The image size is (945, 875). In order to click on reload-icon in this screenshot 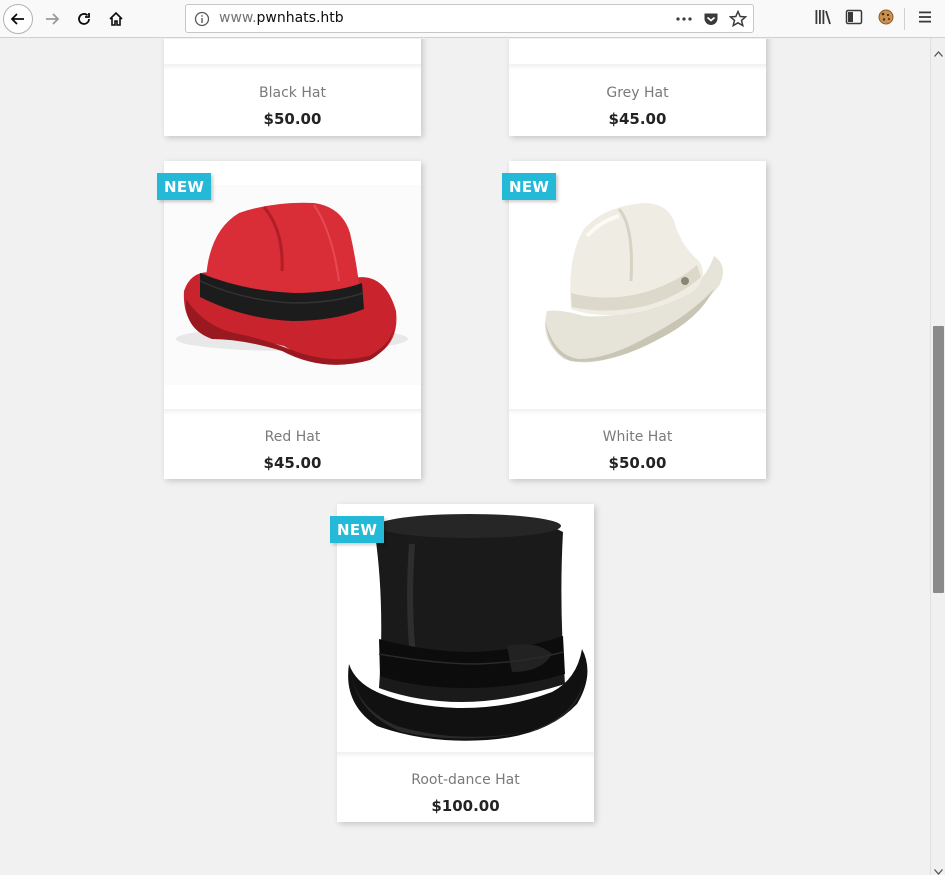, I will do `click(84, 19)`.